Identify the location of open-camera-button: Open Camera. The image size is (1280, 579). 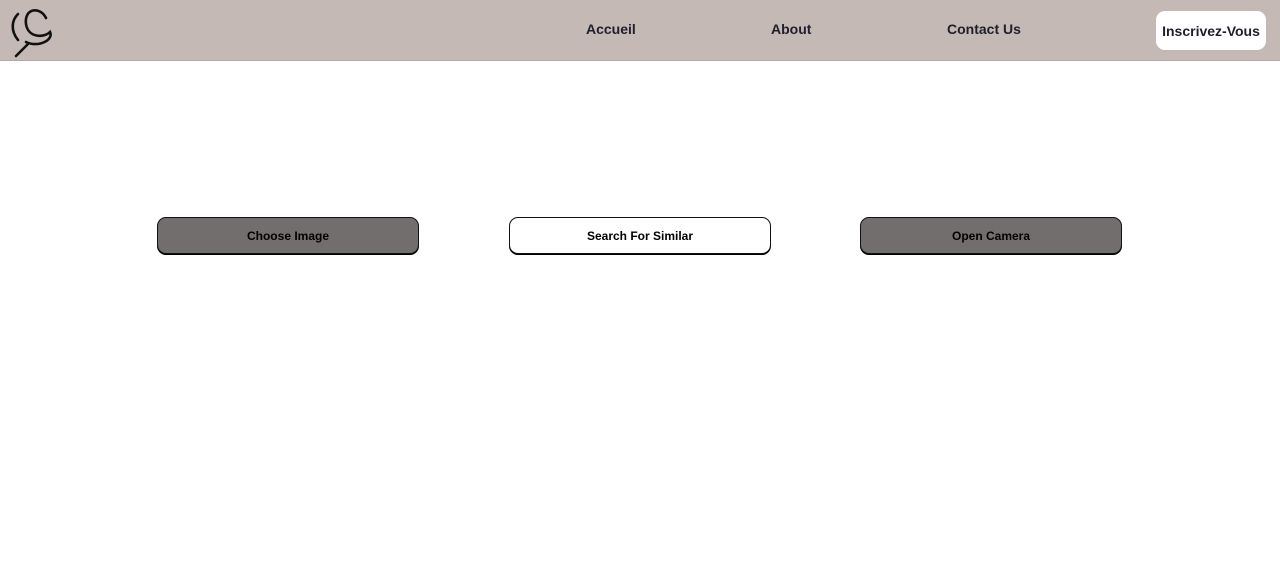
(991, 235).